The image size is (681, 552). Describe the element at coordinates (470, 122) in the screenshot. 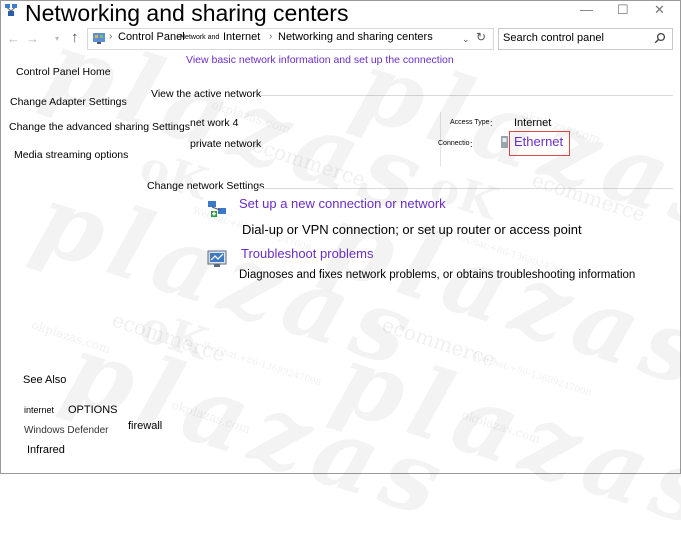

I see `access-type-label: Access Type` at that location.